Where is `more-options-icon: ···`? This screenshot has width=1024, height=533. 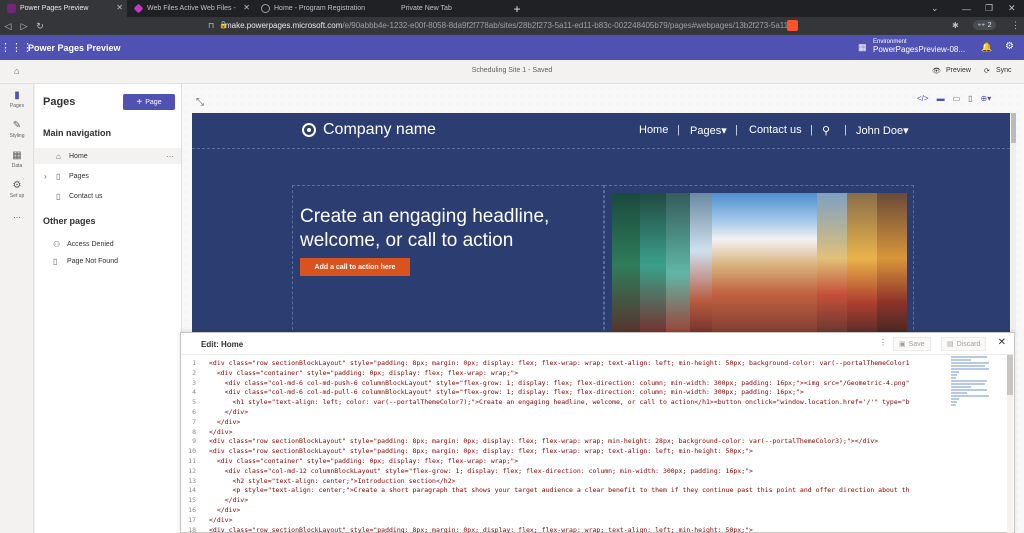
more-options-icon: ··· is located at coordinates (170, 156).